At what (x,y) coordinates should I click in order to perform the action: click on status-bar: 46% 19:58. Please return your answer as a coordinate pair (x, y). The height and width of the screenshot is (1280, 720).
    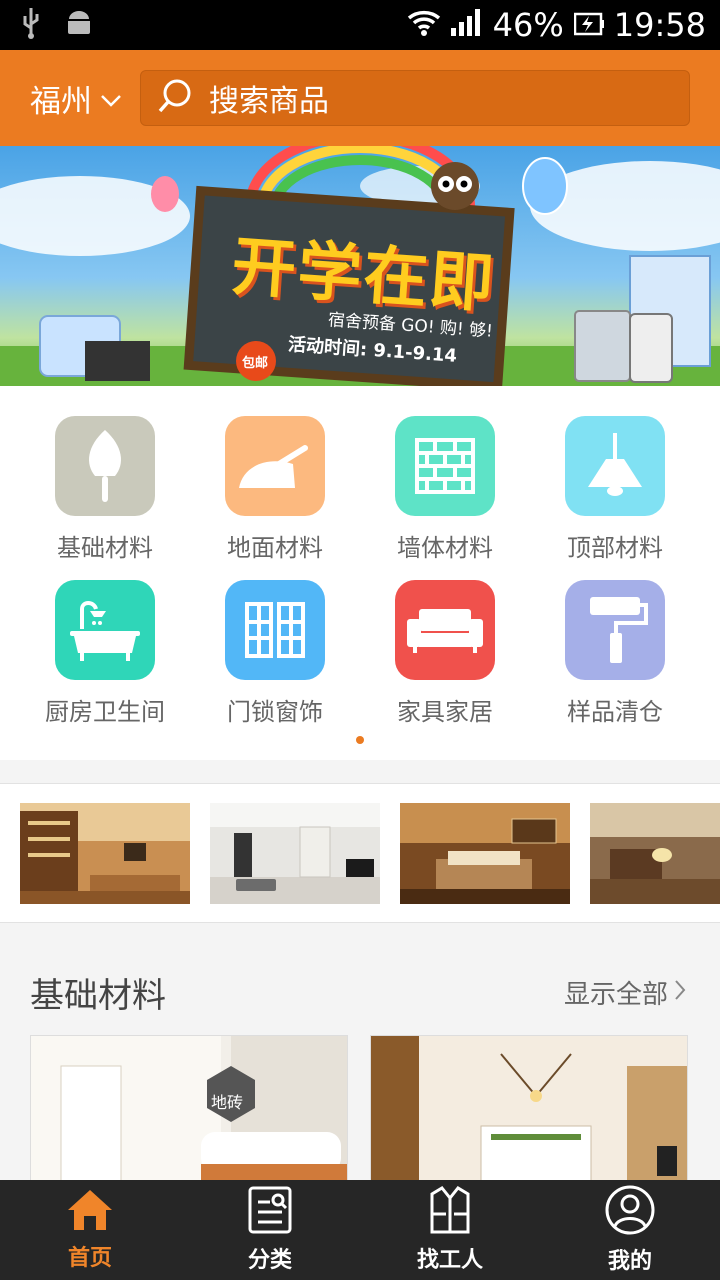
    Looking at the image, I should click on (360, 25).